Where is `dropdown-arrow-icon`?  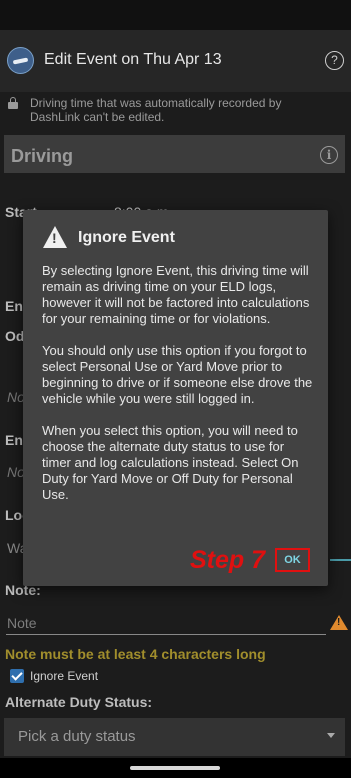
dropdown-arrow-icon is located at coordinates (331, 735).